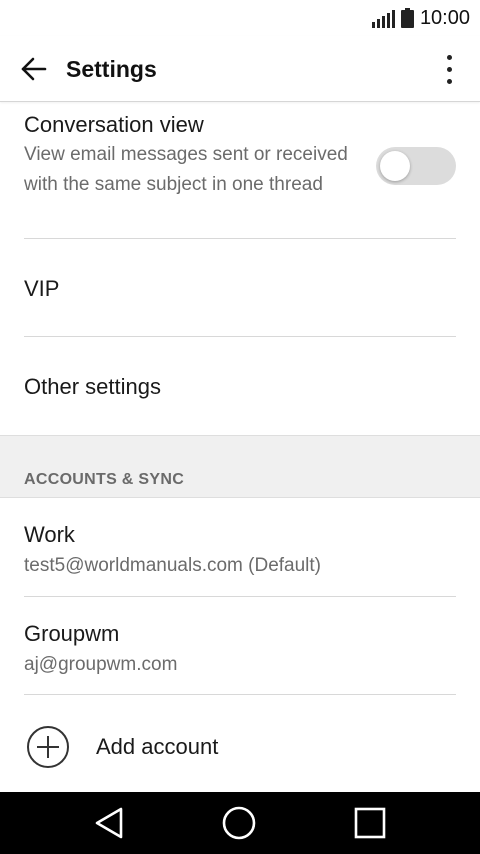 The width and height of the screenshot is (480, 854). I want to click on back-button, so click(33, 69).